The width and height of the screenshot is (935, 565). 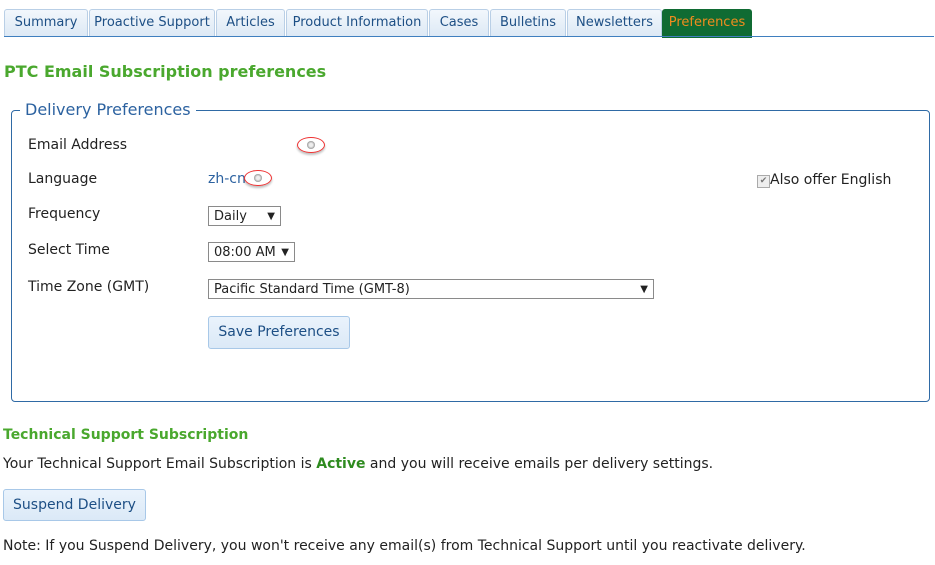 I want to click on time-selected-value: 08:00 AM, so click(x=245, y=252).